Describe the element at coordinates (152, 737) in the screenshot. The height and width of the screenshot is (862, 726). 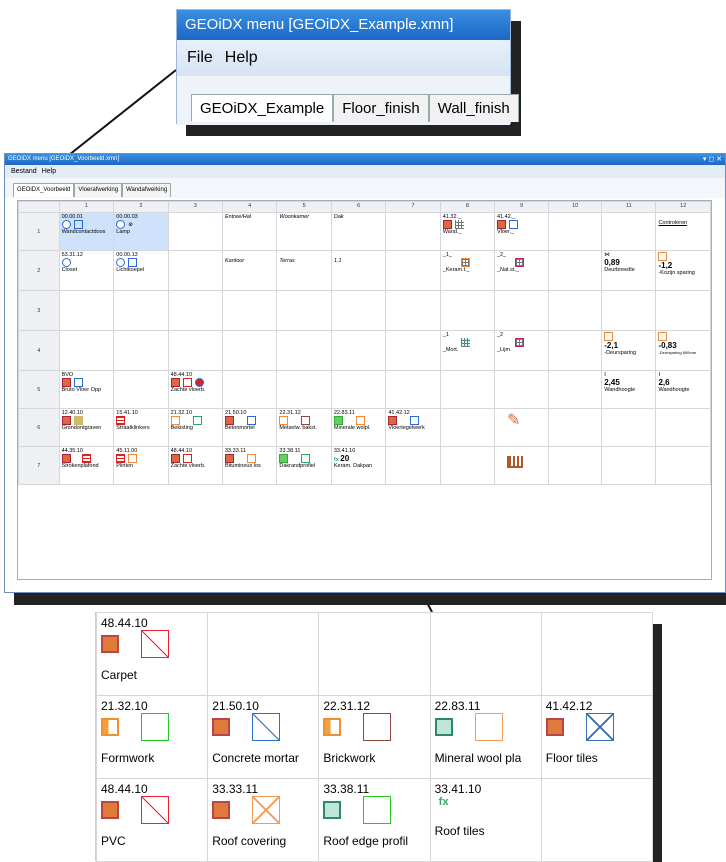
I see `zoom-cell: 21.32.10 Formwork` at that location.